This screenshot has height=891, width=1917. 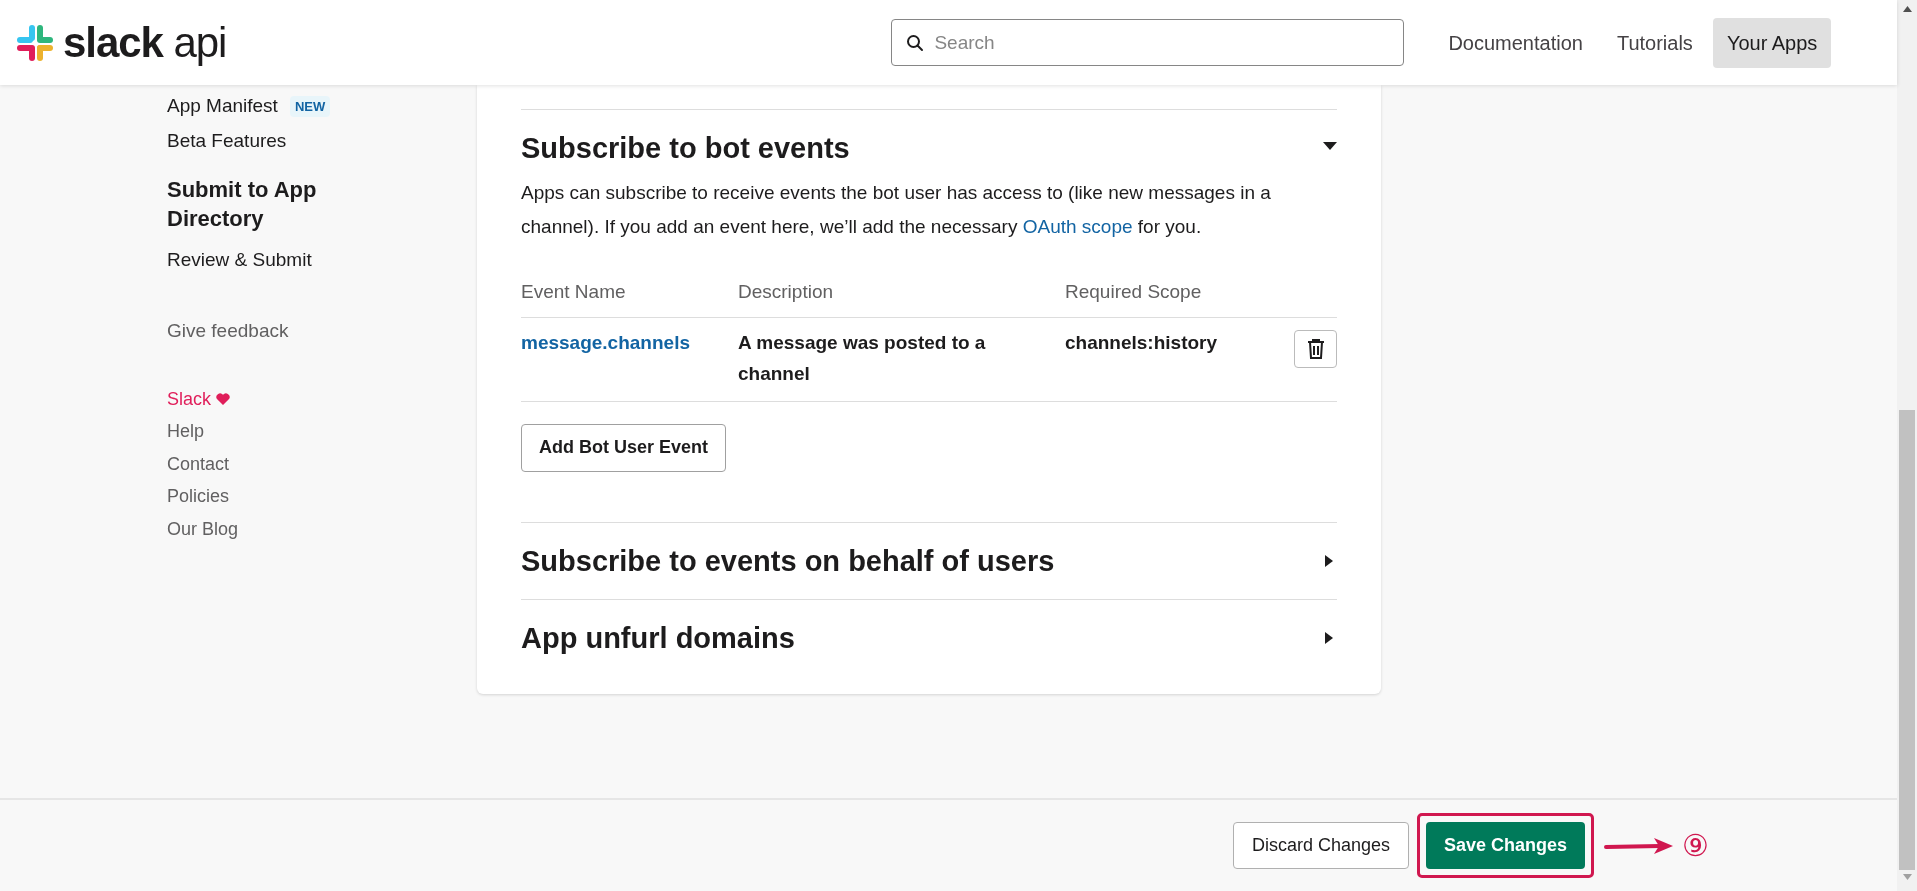 What do you see at coordinates (1141, 342) in the screenshot?
I see `table-cell: channels:history` at bounding box center [1141, 342].